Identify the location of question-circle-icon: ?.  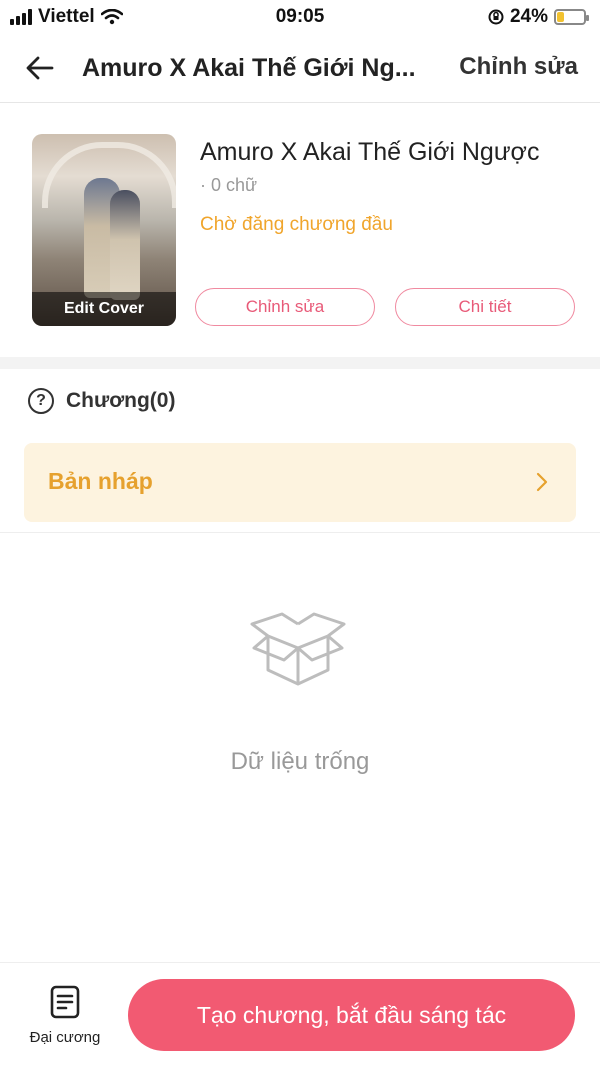
(41, 401).